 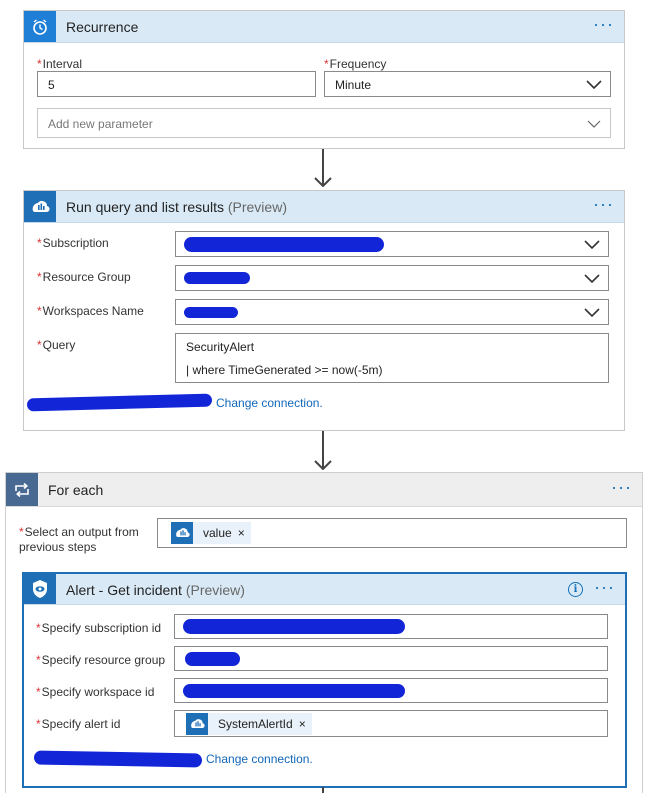 I want to click on alarm-clock-icon, so click(x=40, y=26).